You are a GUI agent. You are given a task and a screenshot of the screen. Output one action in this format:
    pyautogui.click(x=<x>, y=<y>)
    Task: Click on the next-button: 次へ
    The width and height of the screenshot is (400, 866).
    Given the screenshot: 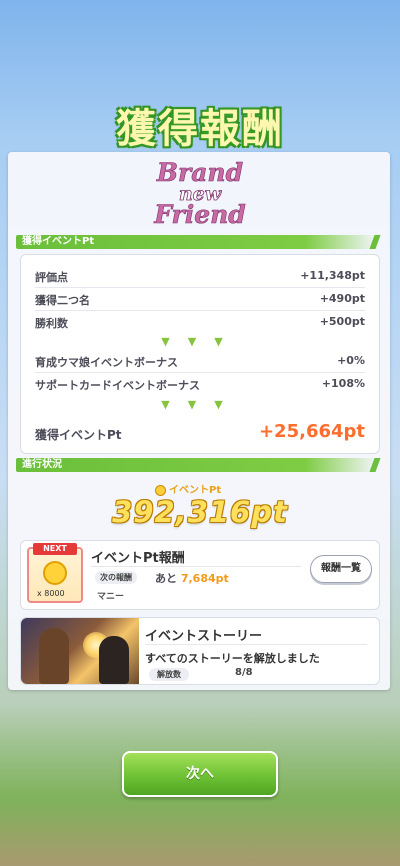 What is the action you would take?
    pyautogui.click(x=200, y=774)
    